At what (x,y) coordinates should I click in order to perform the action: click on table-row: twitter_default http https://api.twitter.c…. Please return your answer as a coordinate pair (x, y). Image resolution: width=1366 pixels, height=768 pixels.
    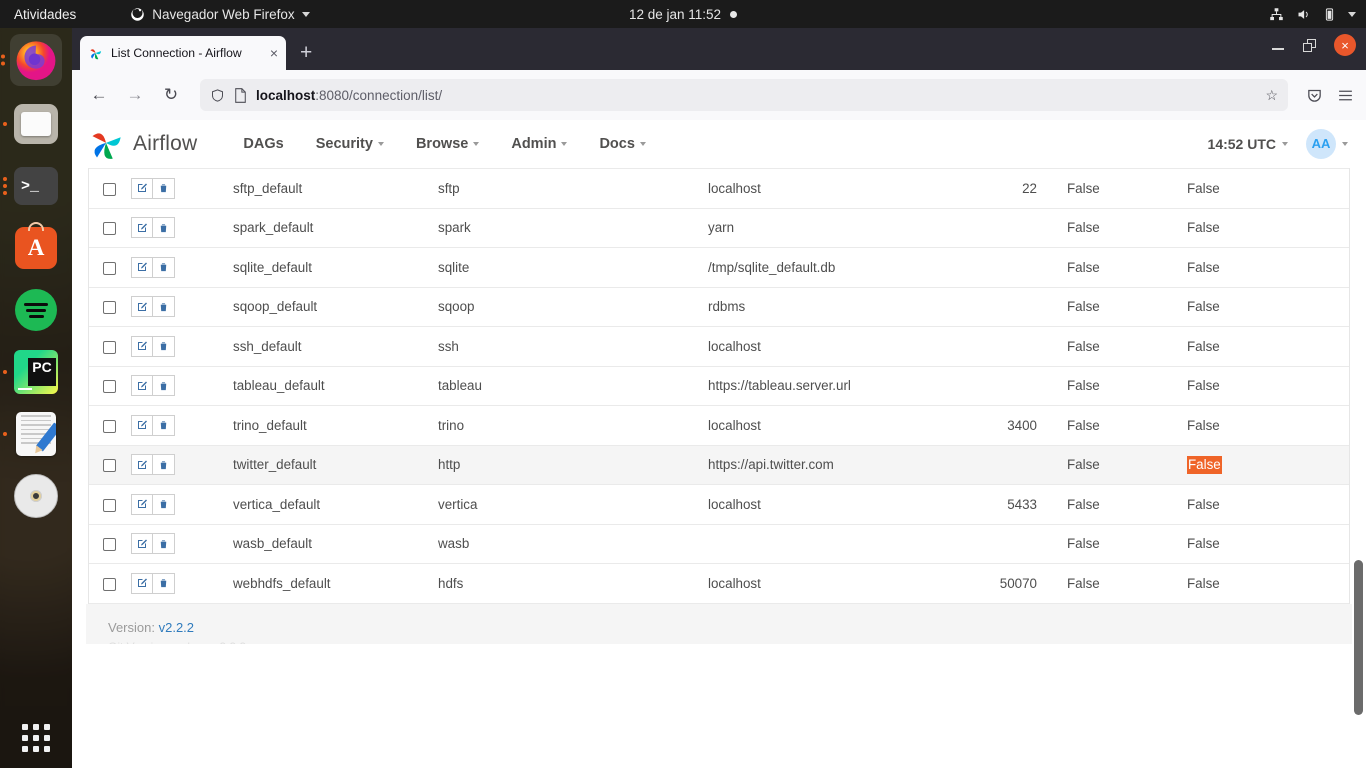
    Looking at the image, I should click on (719, 464).